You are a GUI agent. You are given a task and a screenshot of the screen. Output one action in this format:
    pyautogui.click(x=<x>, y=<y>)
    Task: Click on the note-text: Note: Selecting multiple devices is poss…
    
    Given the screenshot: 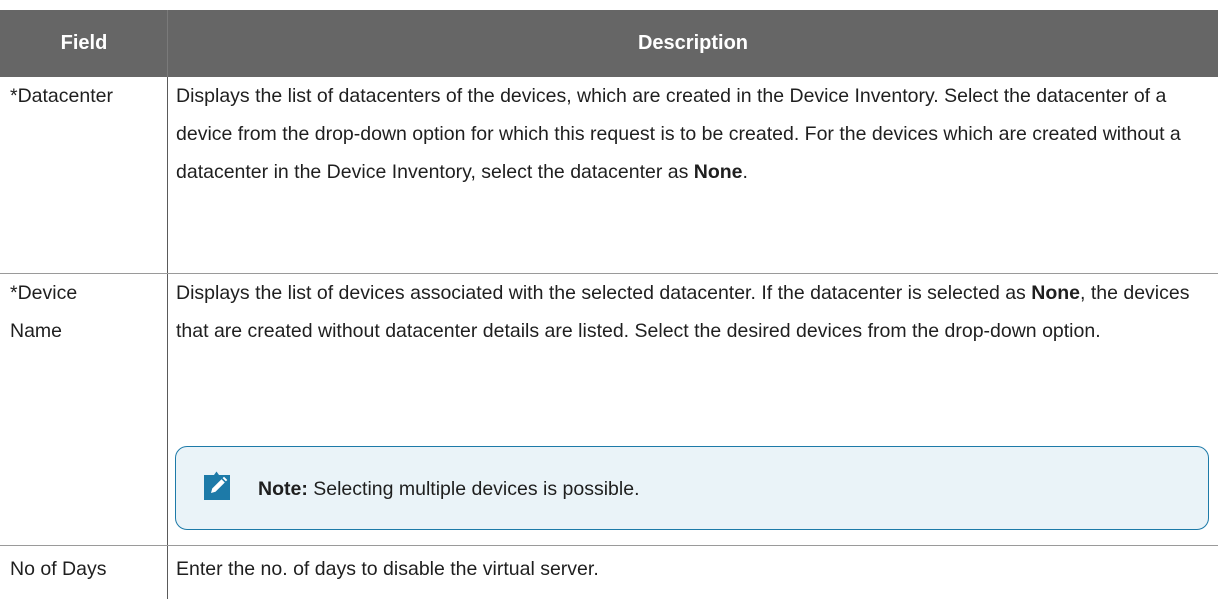 What is the action you would take?
    pyautogui.click(x=449, y=489)
    